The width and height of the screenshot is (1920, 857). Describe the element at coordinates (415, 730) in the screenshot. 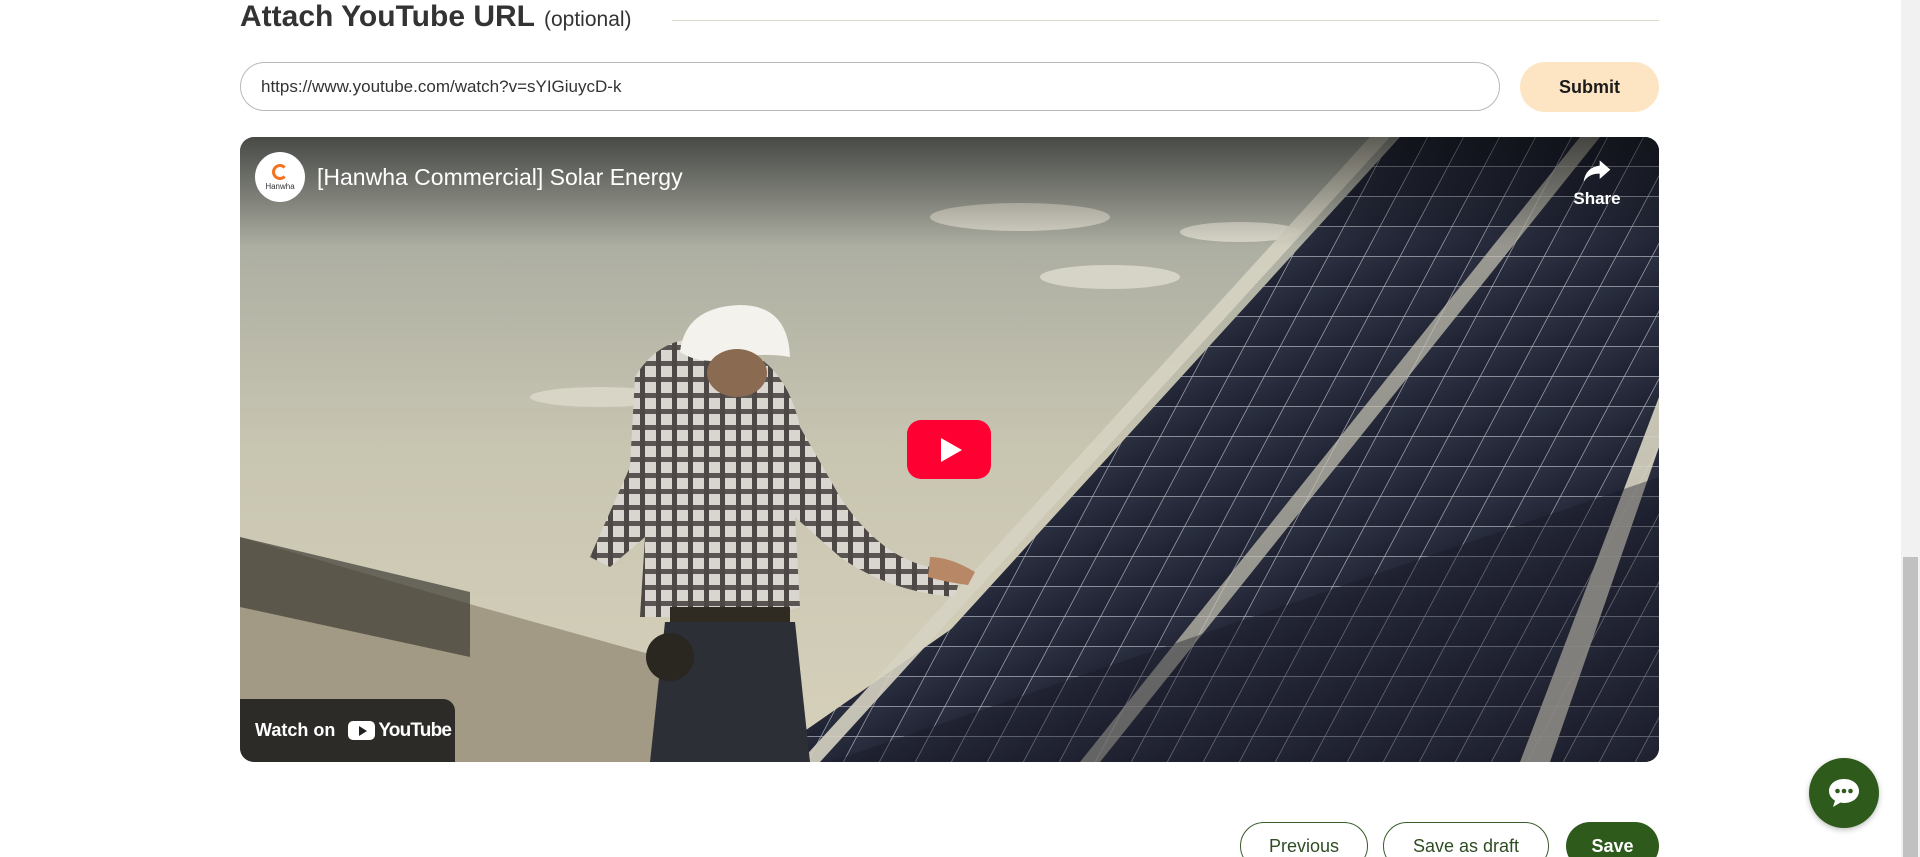

I see `youtube-wordmark: YouTube` at that location.